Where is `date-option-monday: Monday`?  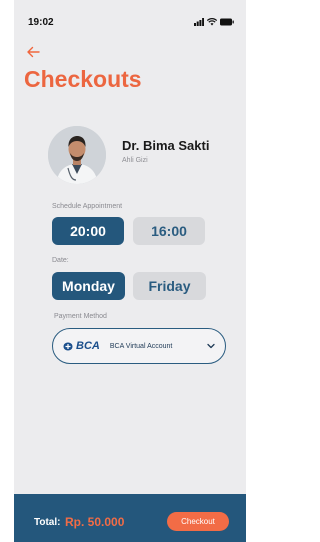
date-option-monday: Monday is located at coordinates (88, 286).